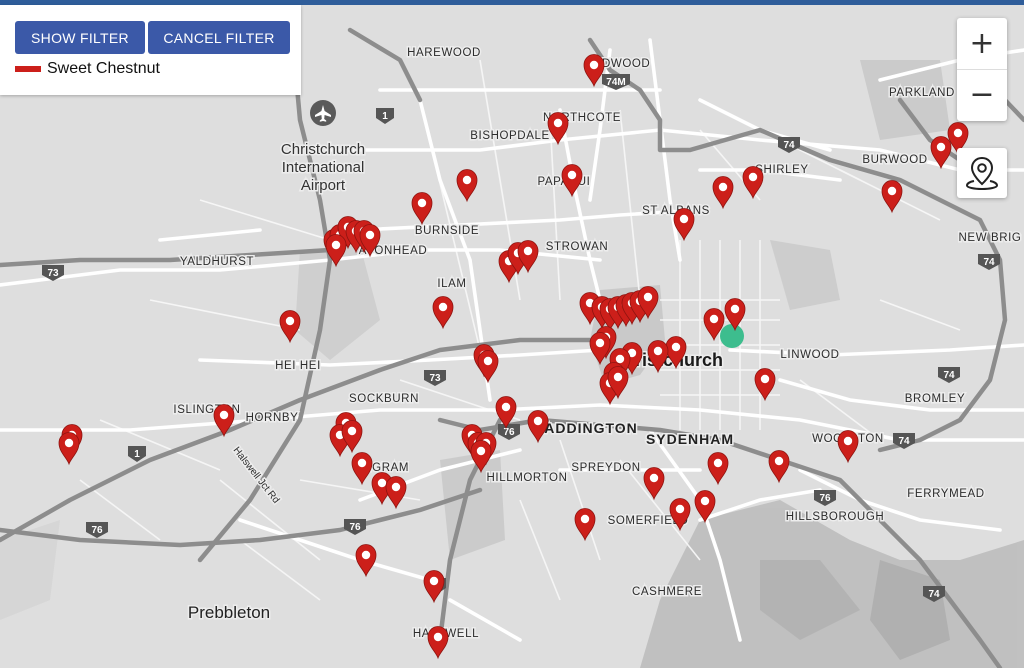 Image resolution: width=1024 pixels, height=668 pixels. Describe the element at coordinates (809, 355) in the screenshot. I see `label-linwood: LINWOOD` at that location.